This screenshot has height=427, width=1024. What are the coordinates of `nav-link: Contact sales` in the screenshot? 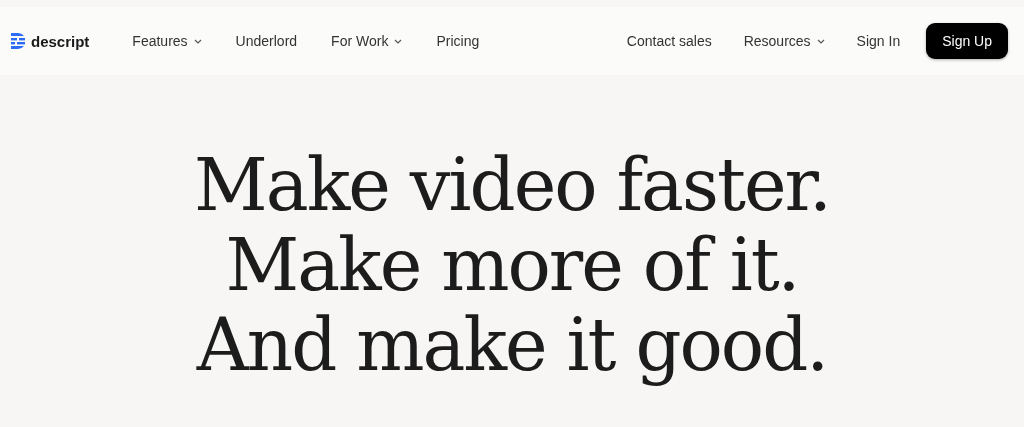 It's located at (669, 41).